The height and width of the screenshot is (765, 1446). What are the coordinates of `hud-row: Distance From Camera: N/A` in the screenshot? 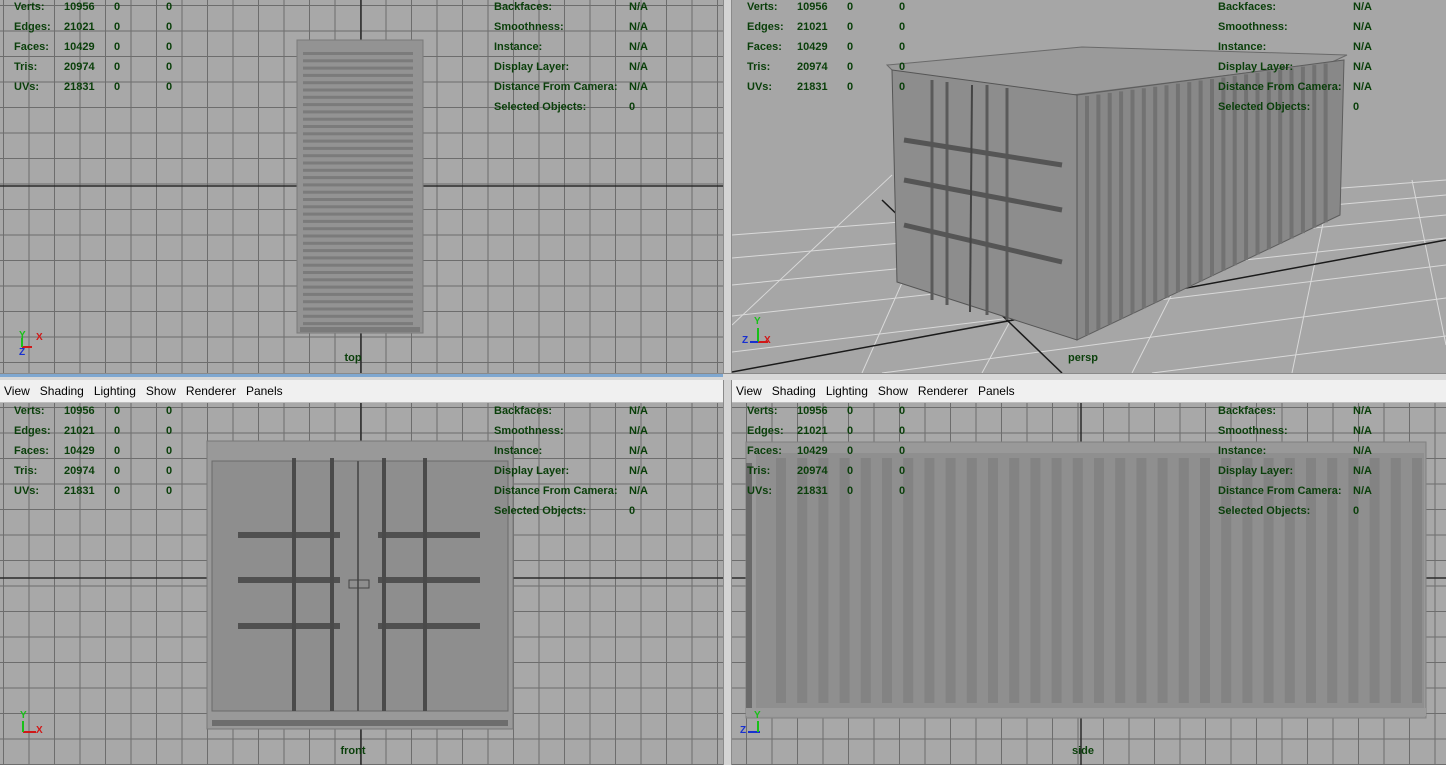 It's located at (571, 87).